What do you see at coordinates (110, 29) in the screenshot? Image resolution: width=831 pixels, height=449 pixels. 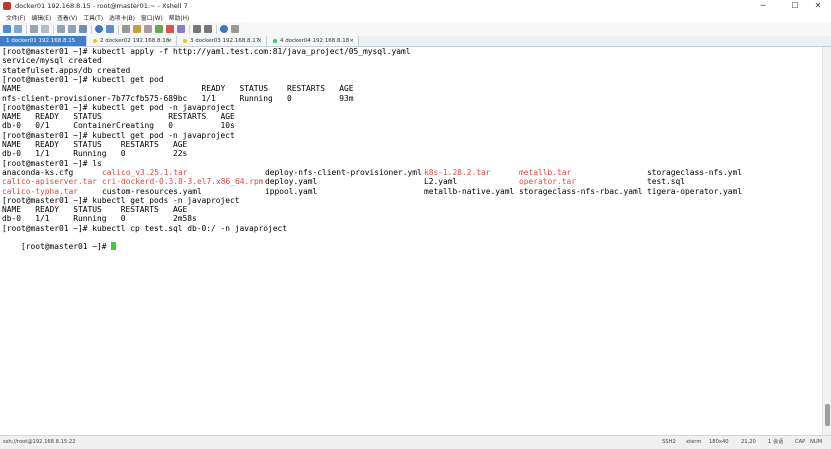 I see `color-scheme-icon` at bounding box center [110, 29].